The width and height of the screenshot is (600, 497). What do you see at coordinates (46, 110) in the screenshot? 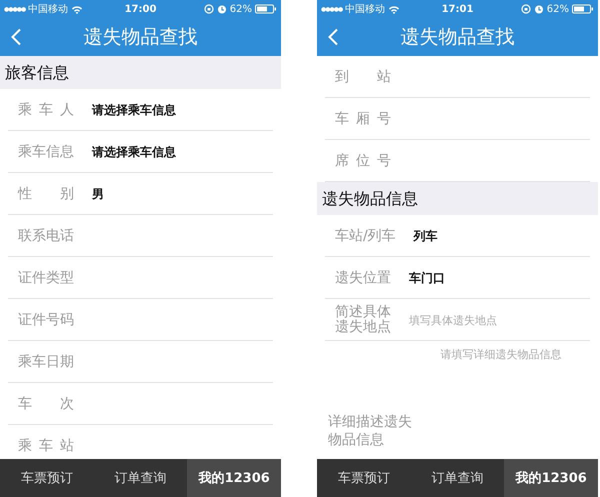
I see `field-label: 乘车人` at bounding box center [46, 110].